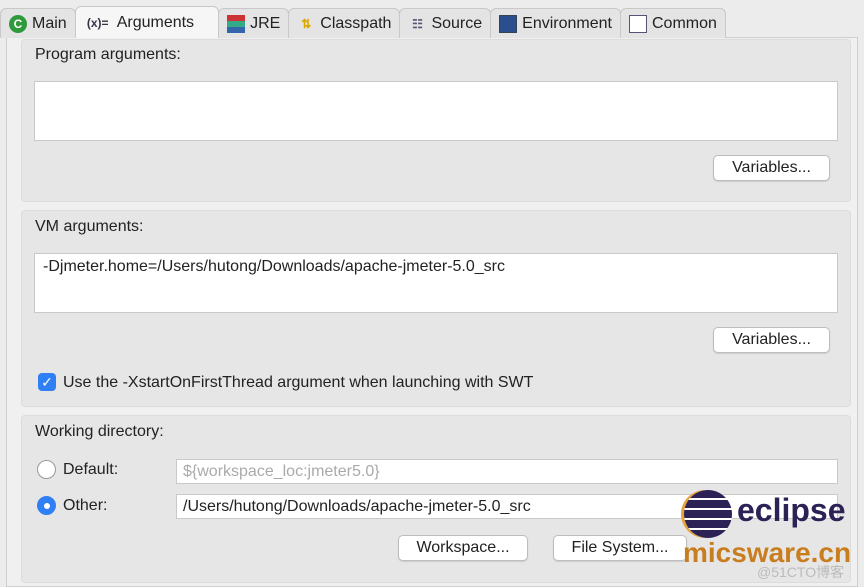  Describe the element at coordinates (155, 22) in the screenshot. I see `tab-label: Arguments` at that location.